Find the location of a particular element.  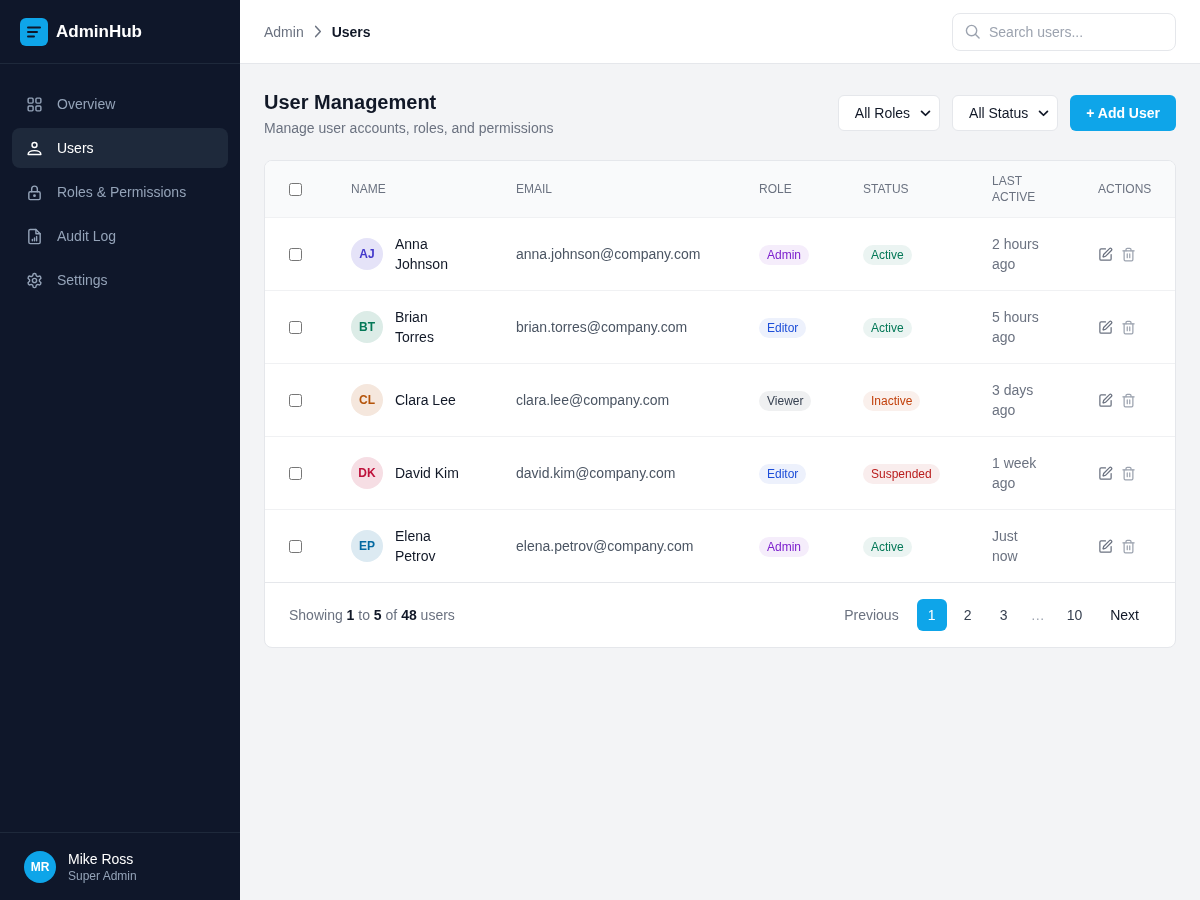

user-avatar: MR is located at coordinates (40, 867).